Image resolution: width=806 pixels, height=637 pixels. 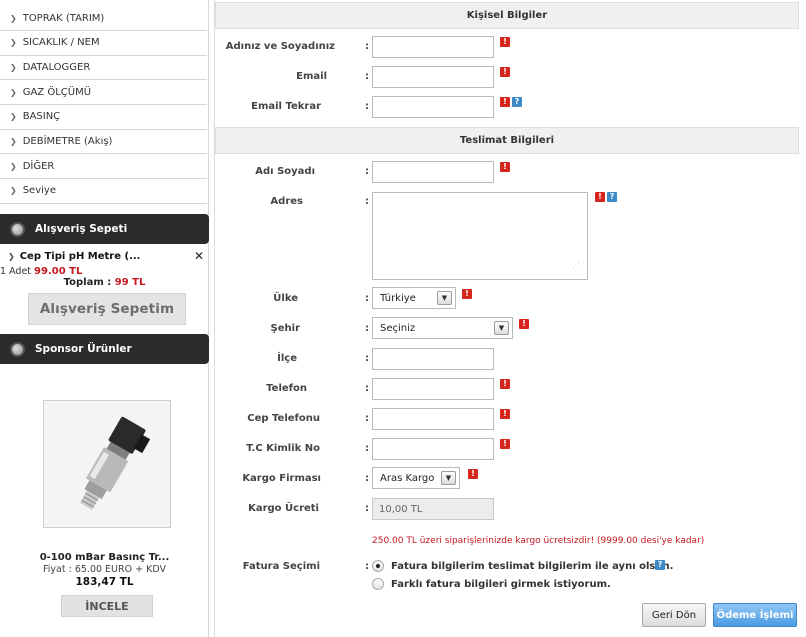 What do you see at coordinates (103, 142) in the screenshot?
I see `category-item-debimetre: ❯ DEBİMETRE (Akış)` at bounding box center [103, 142].